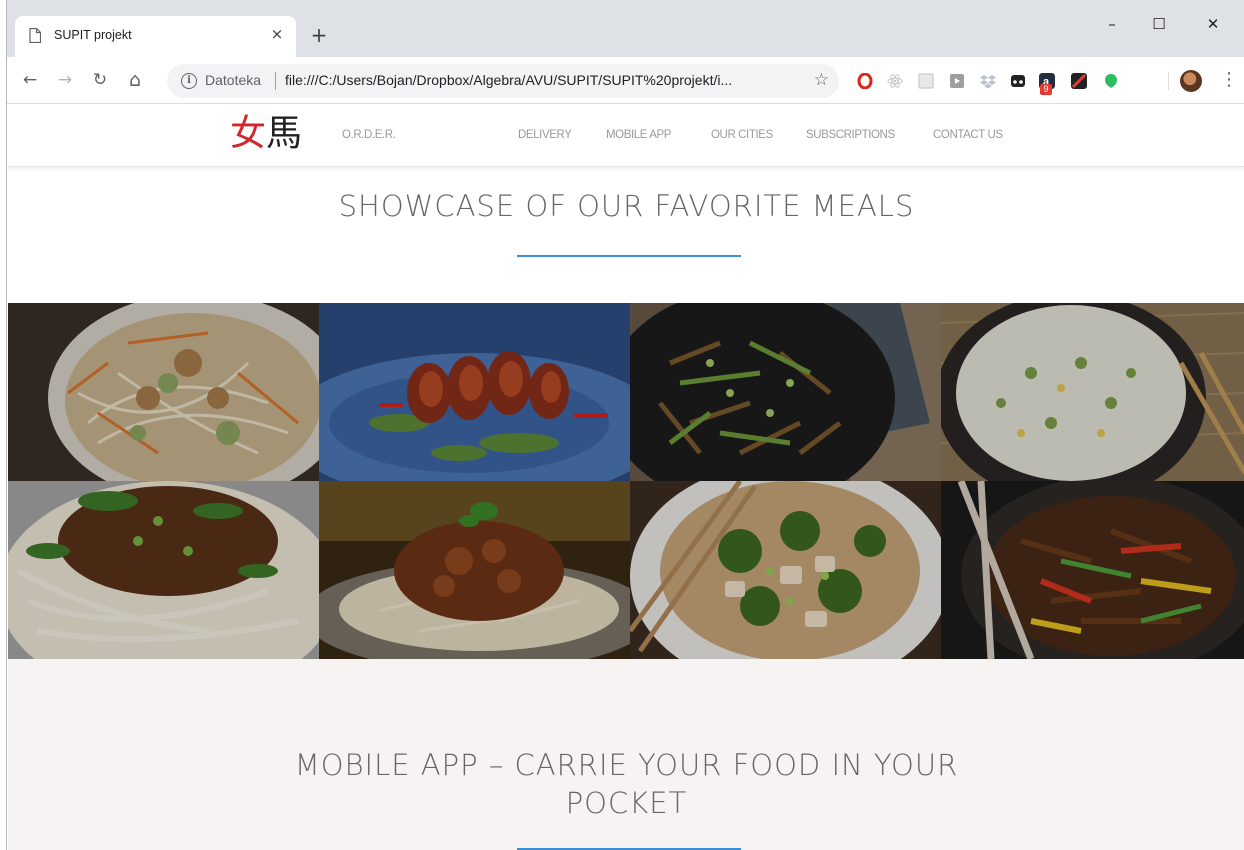  I want to click on meal-photo-glazed-shrimp, so click(474, 392).